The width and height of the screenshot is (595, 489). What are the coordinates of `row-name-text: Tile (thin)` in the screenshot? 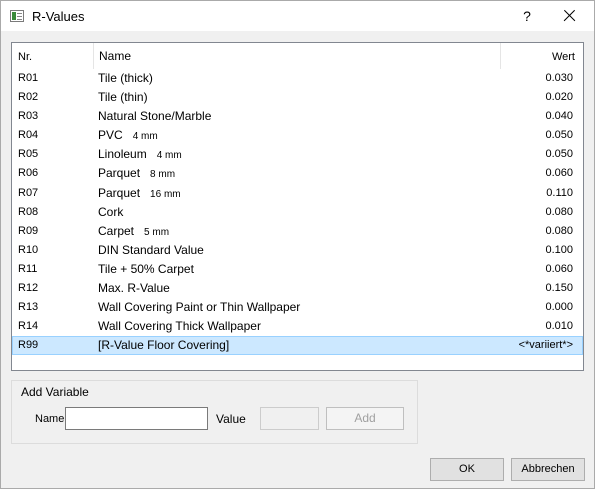 It's located at (123, 97).